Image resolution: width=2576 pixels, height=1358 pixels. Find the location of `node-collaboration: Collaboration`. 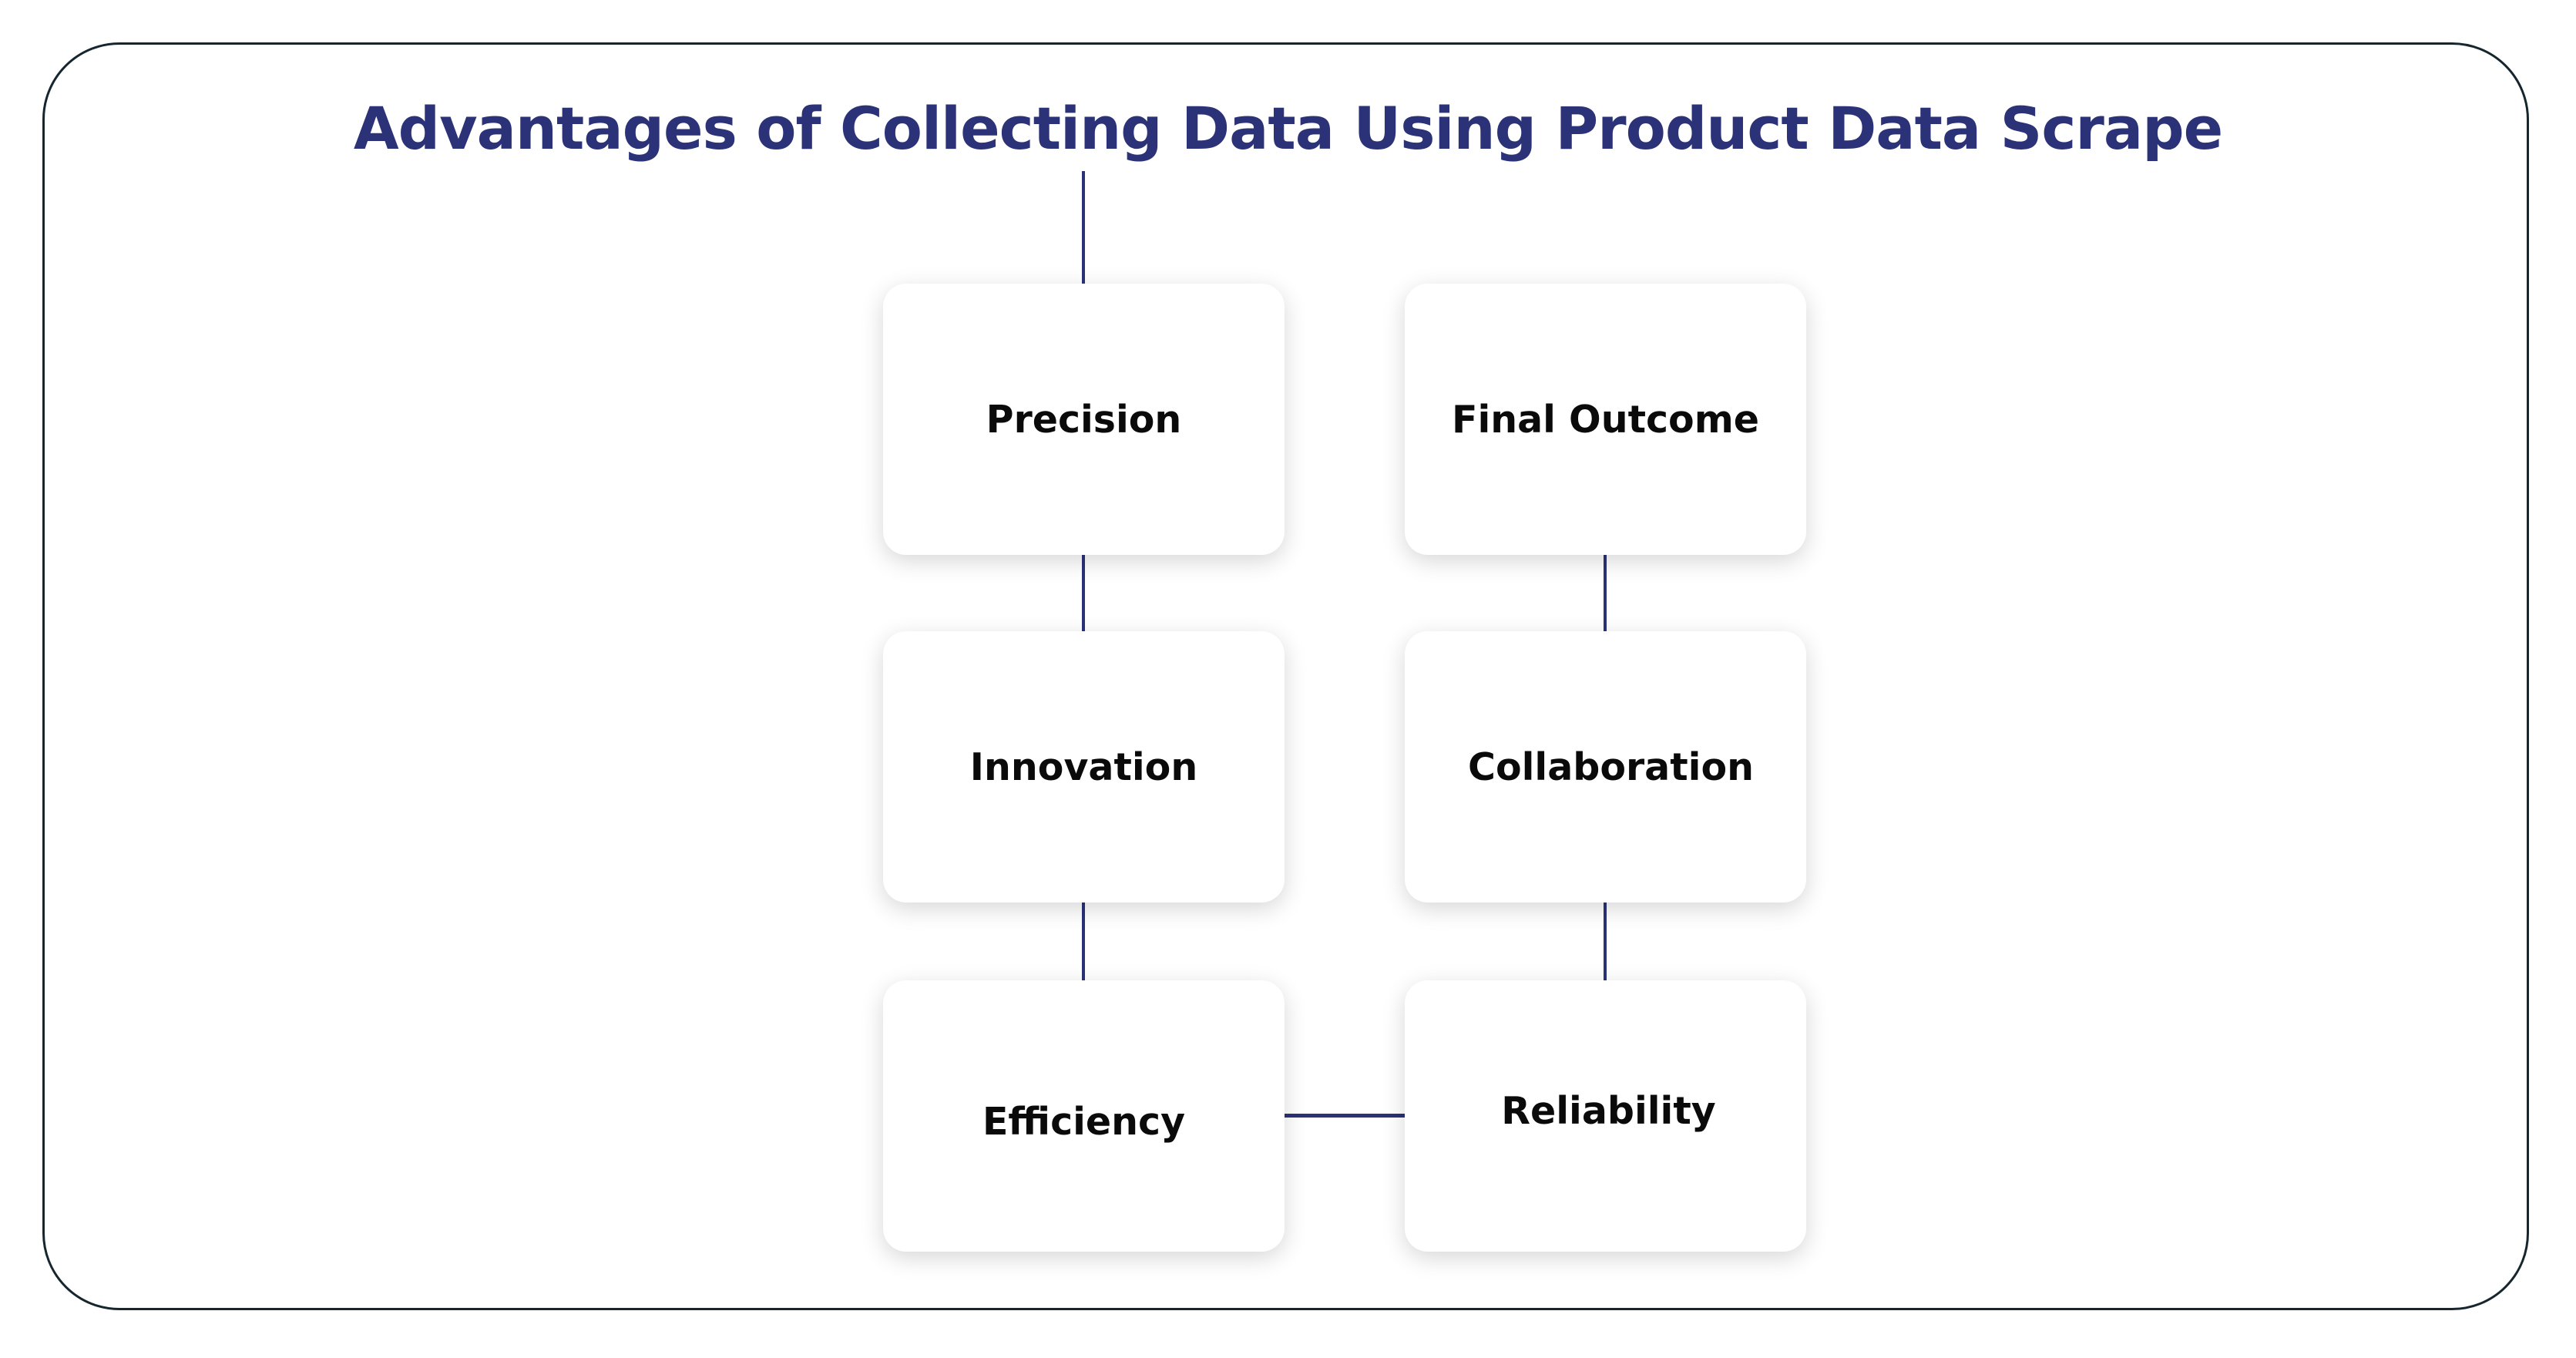

node-collaboration: Collaboration is located at coordinates (1605, 767).